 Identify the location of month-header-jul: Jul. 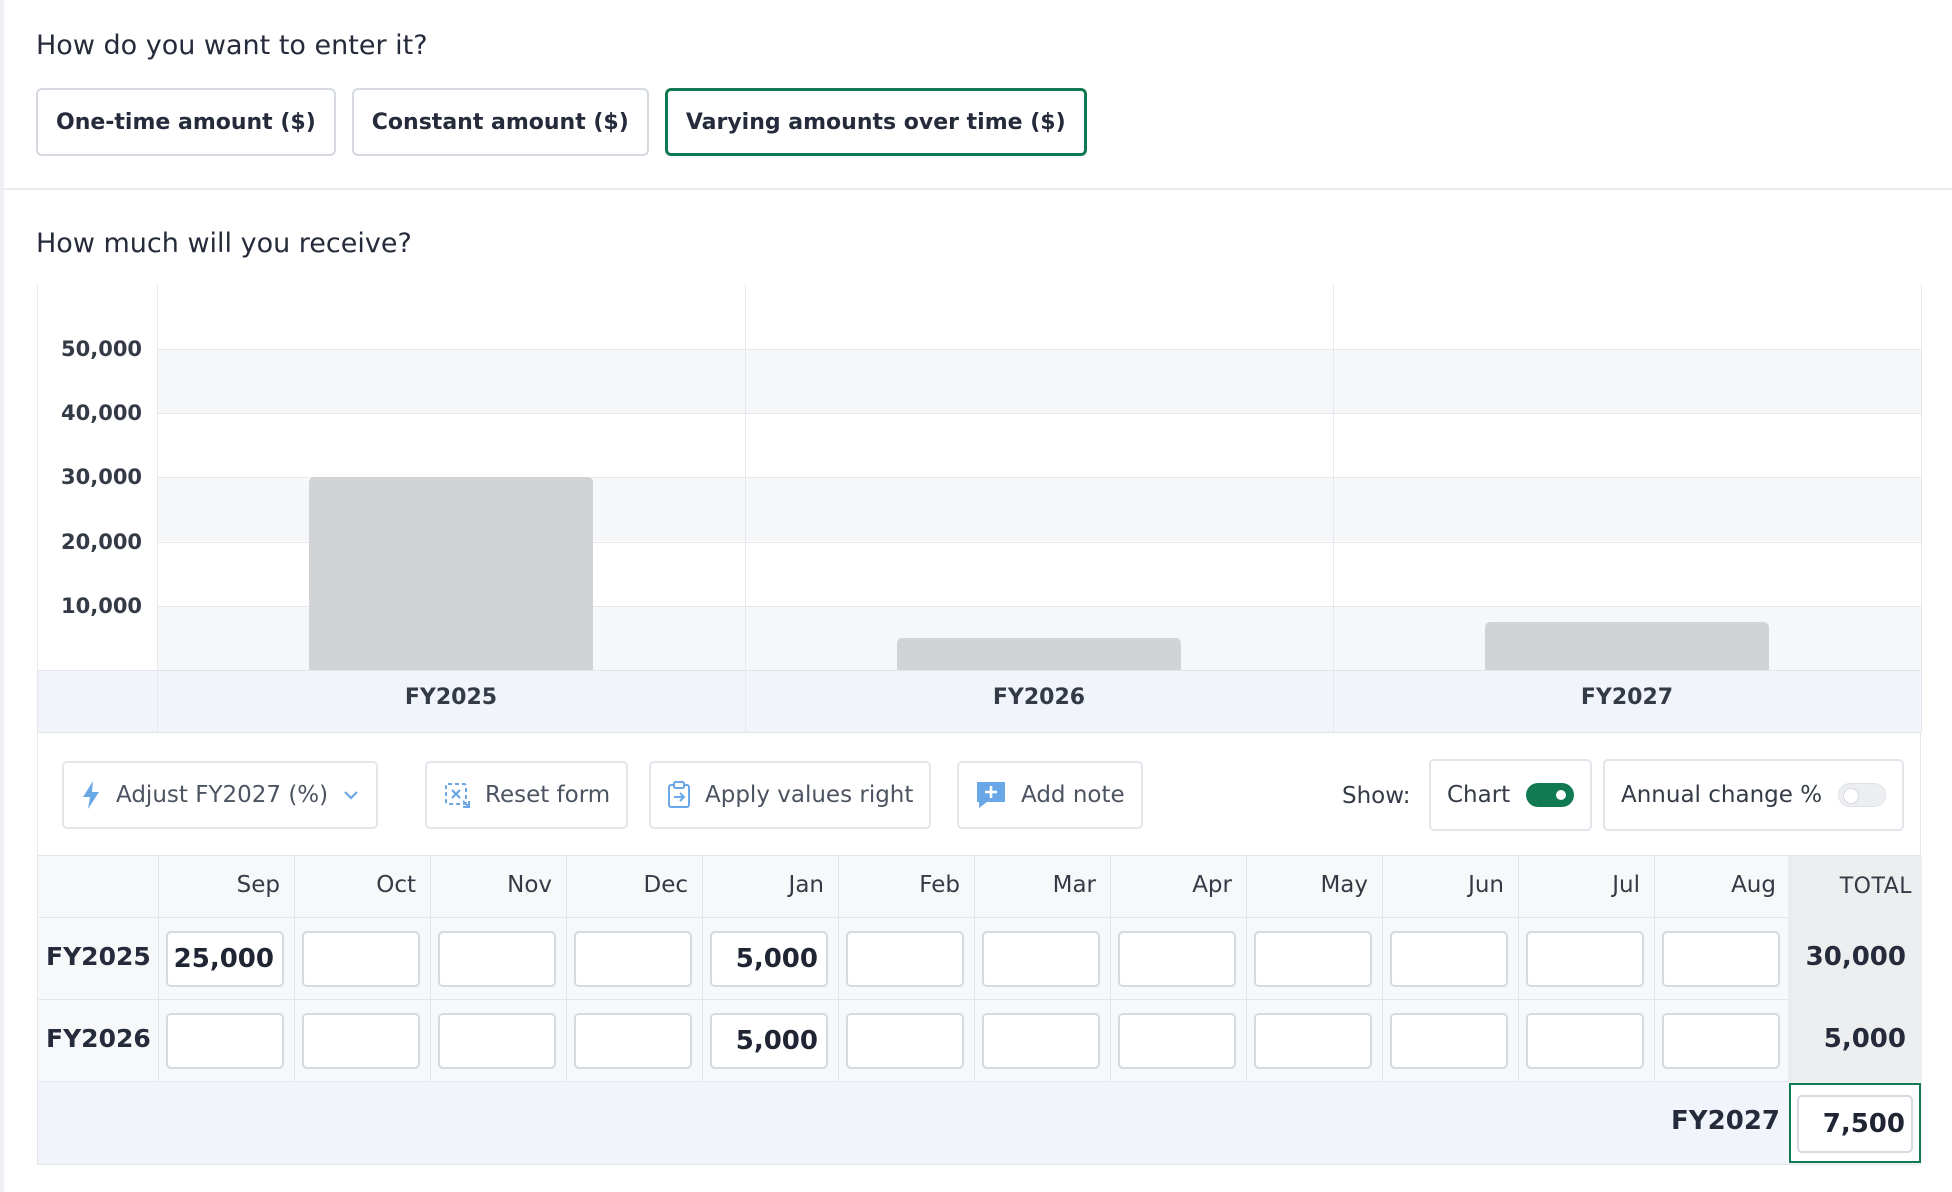
(1626, 885).